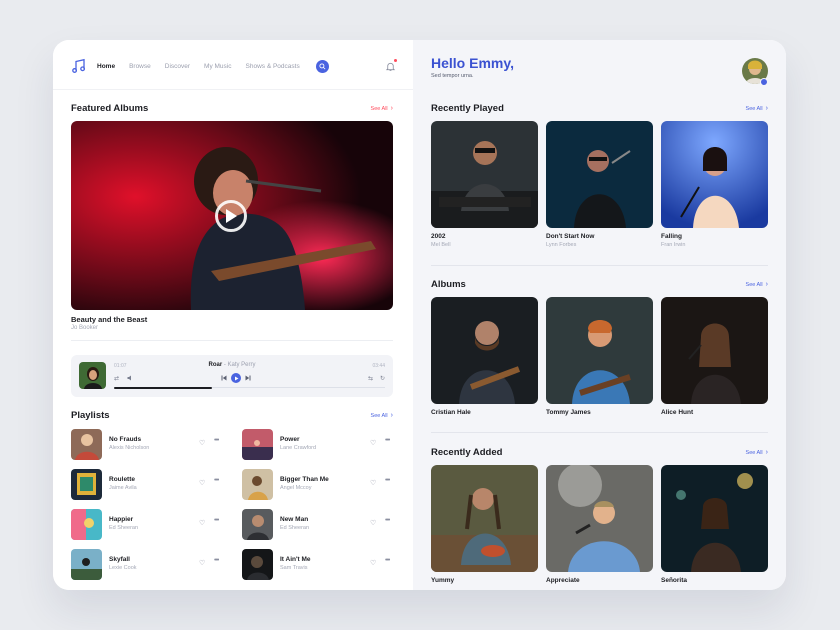 This screenshot has width=840, height=630. What do you see at coordinates (674, 580) in the screenshot?
I see `tile-title: Señorita` at bounding box center [674, 580].